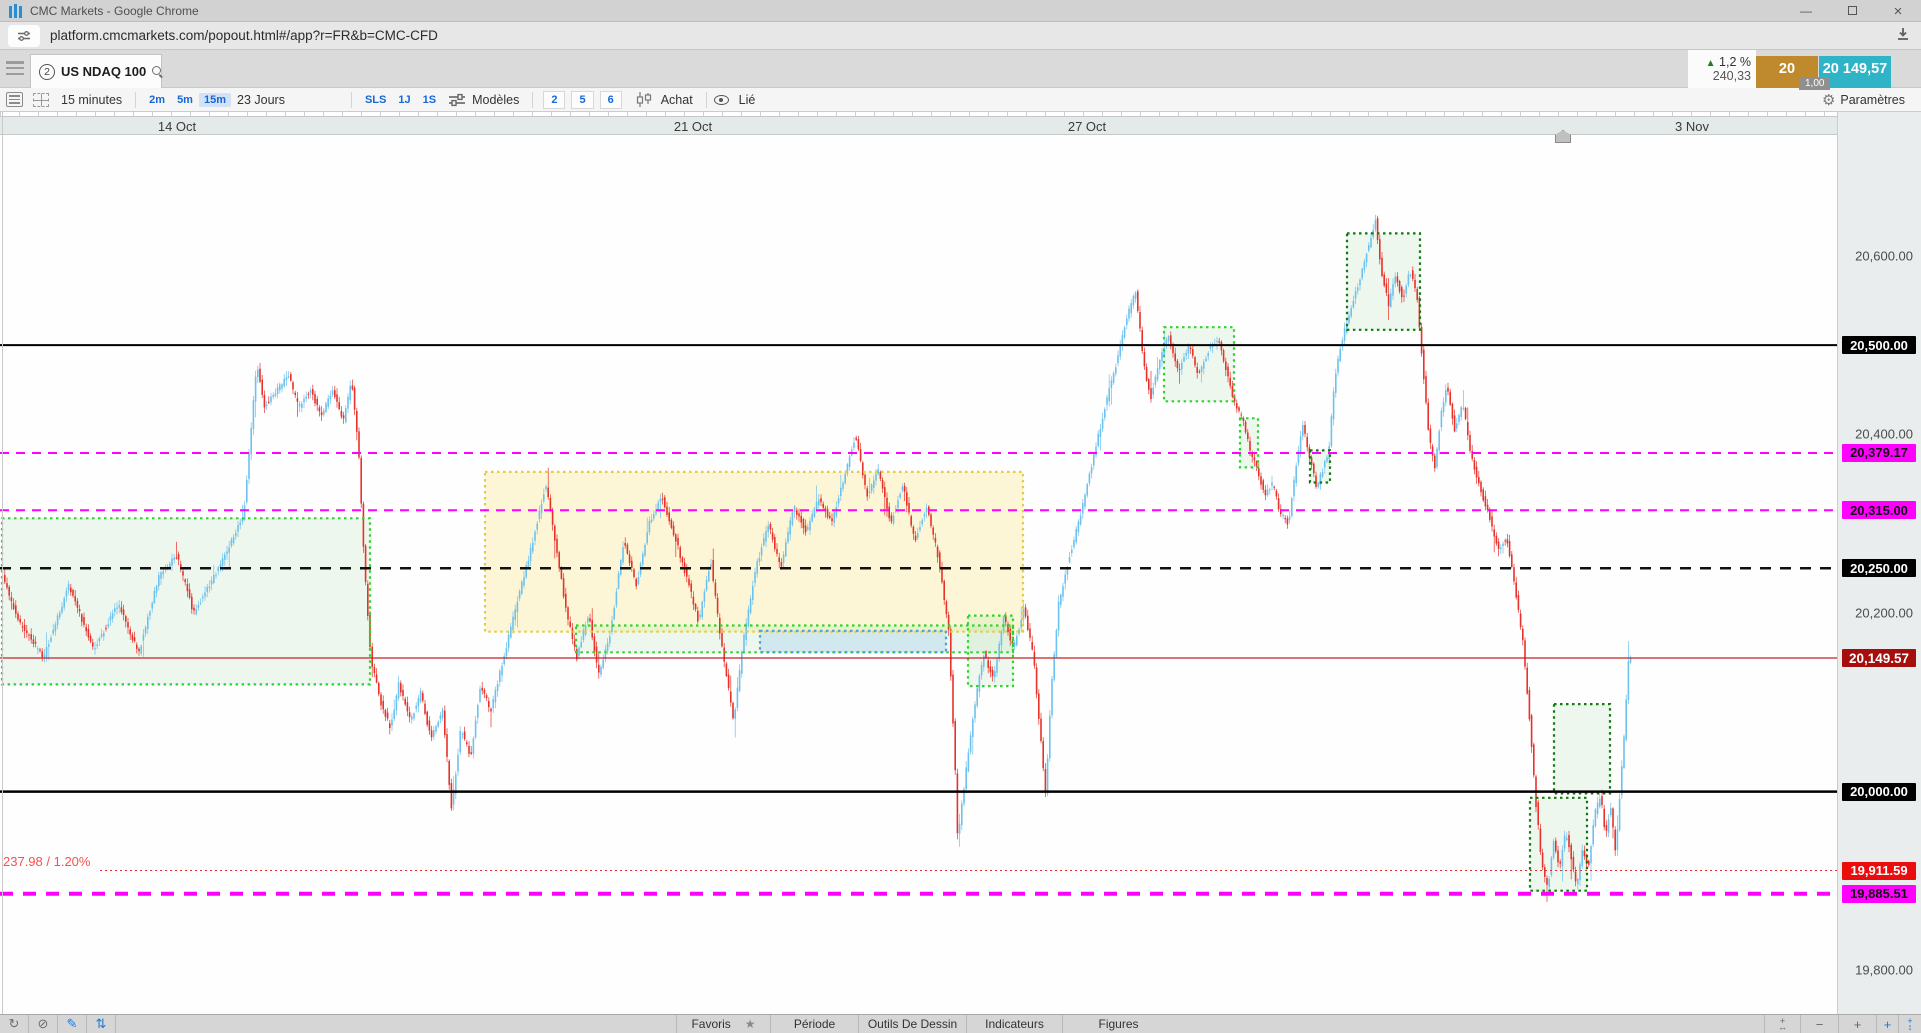 The width and height of the screenshot is (1921, 1033). Describe the element at coordinates (610, 99) in the screenshot. I see `preset-6-button: 6` at that location.